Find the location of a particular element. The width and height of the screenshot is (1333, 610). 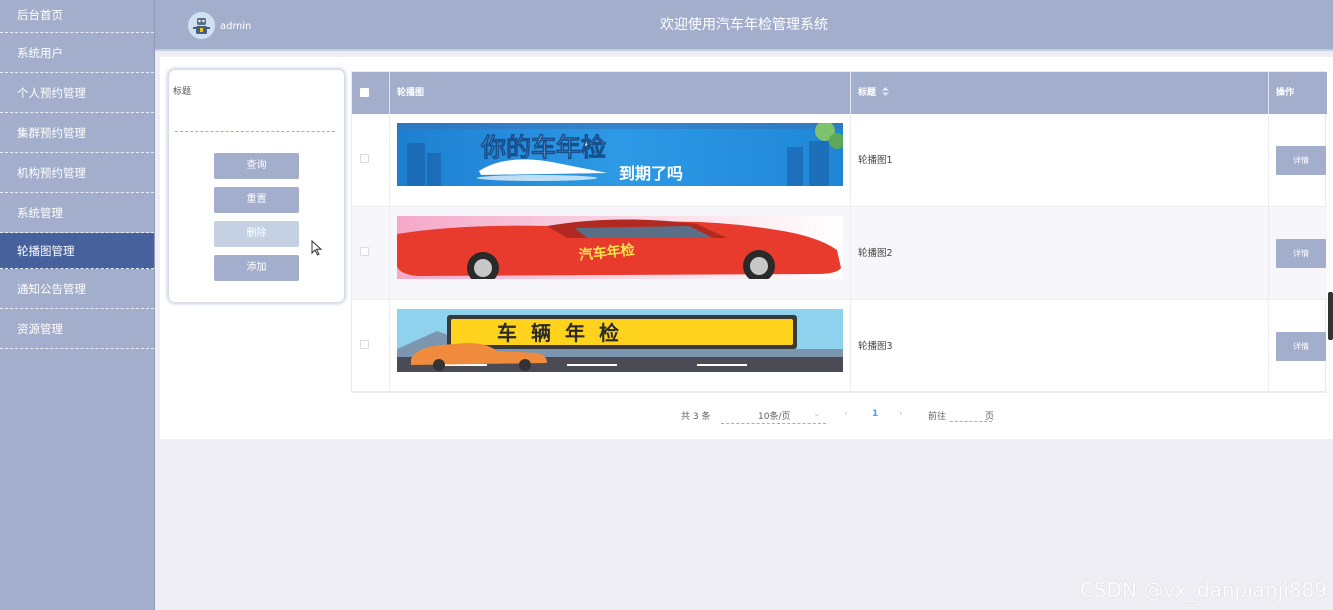

pagination-total: 共 3 条 is located at coordinates (696, 417).